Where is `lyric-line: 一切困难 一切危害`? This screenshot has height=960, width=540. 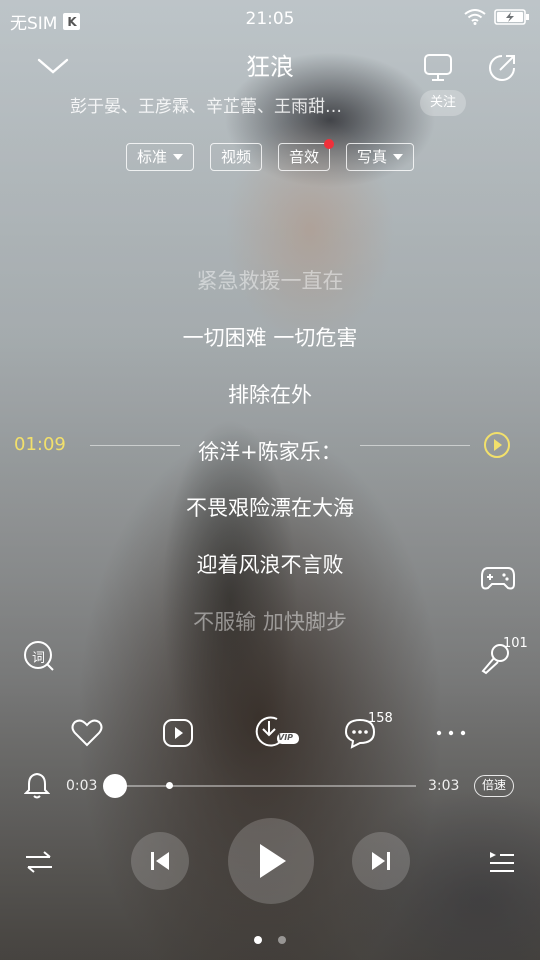 lyric-line: 一切困难 一切危害 is located at coordinates (270, 337).